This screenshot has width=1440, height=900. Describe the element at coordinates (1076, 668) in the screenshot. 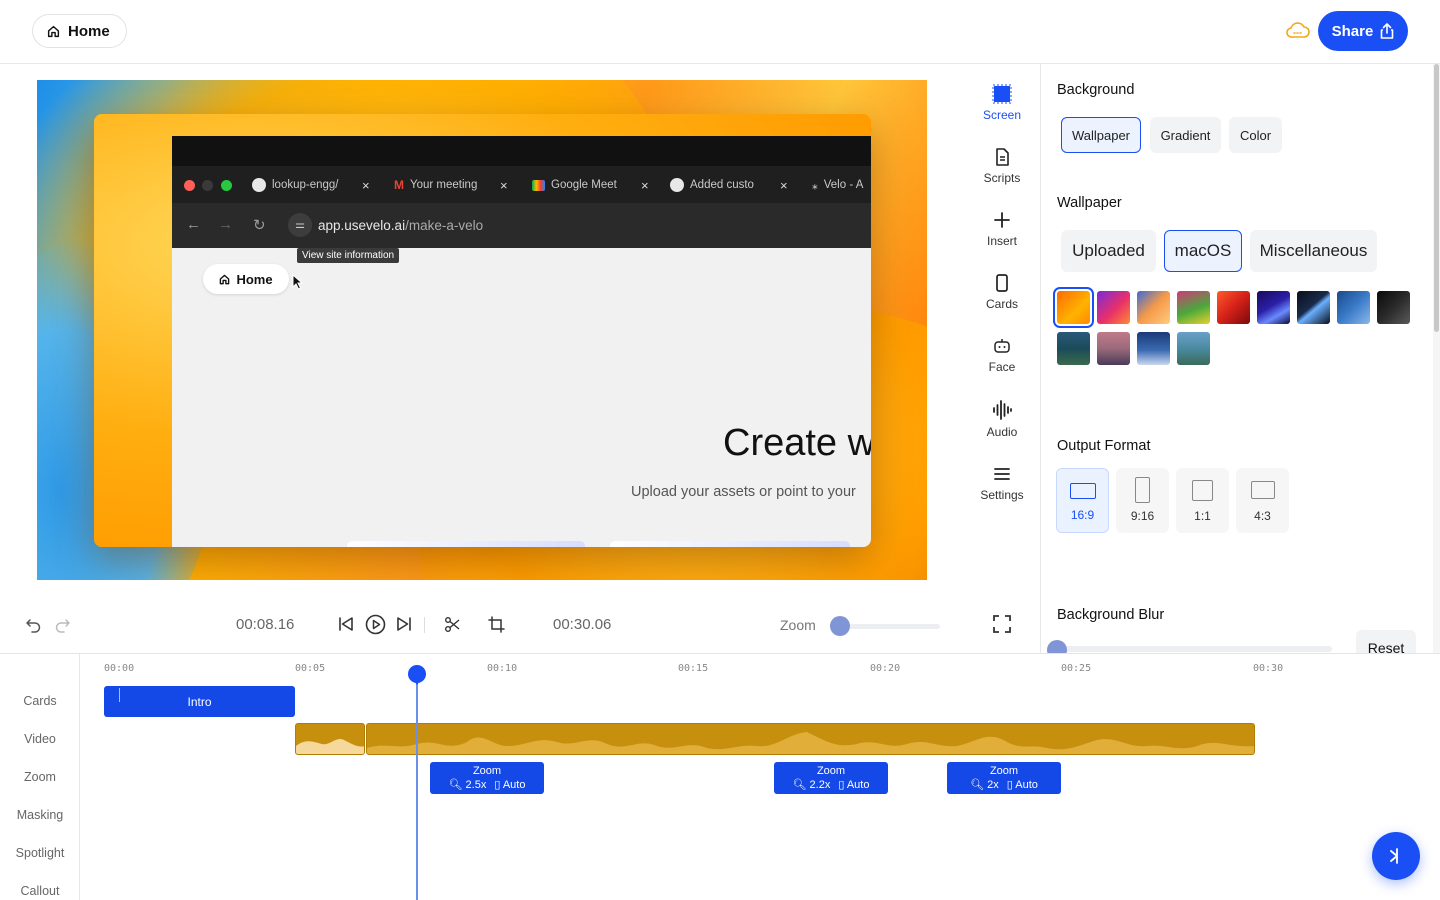

I see `ruler-tick: 00:25` at that location.